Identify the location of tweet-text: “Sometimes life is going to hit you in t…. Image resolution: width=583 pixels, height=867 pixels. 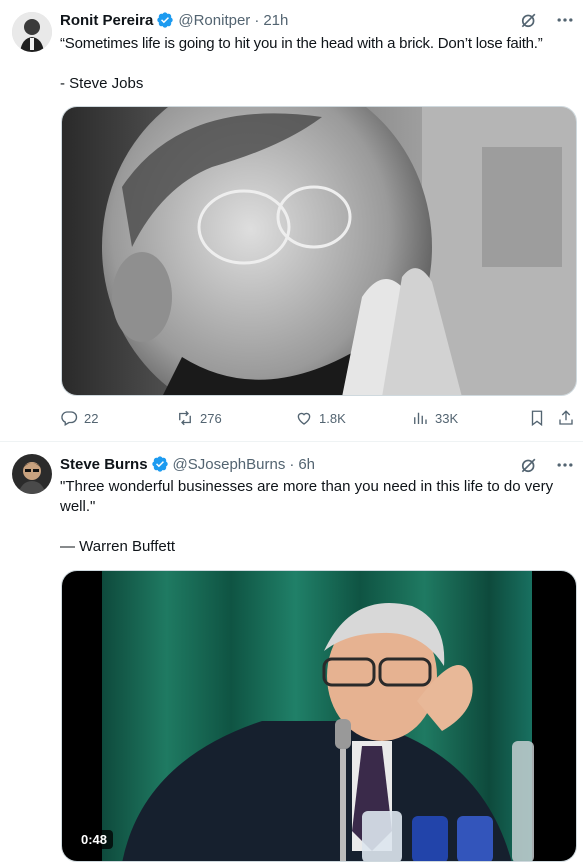
(317, 64).